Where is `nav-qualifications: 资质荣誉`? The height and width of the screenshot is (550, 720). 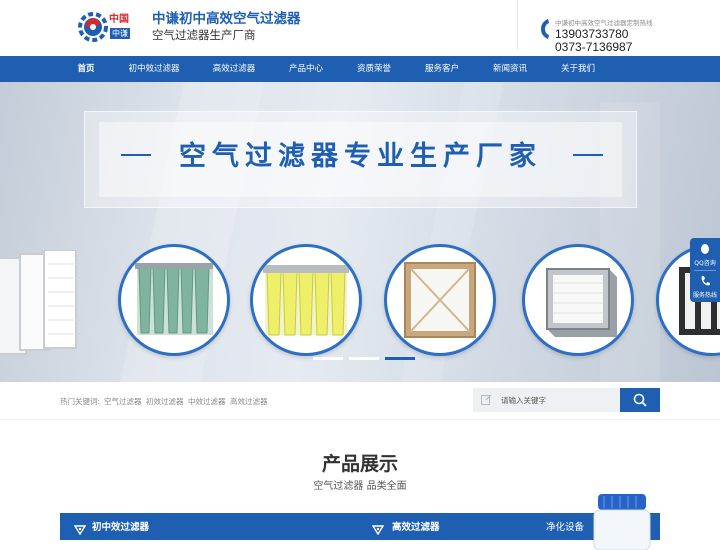
nav-qualifications: 资质荣誉 is located at coordinates (374, 69).